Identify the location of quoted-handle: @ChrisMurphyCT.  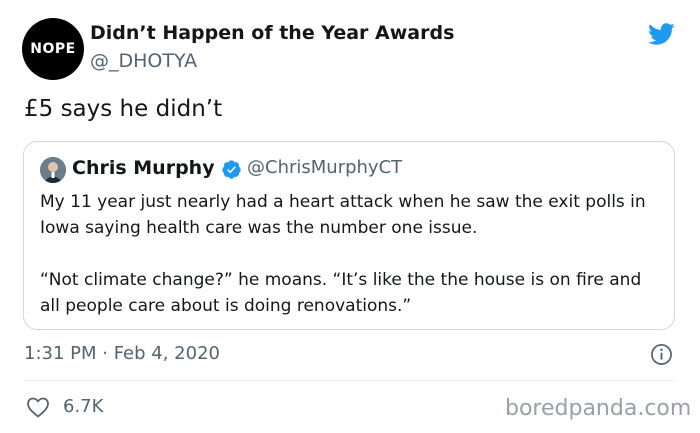
(324, 167).